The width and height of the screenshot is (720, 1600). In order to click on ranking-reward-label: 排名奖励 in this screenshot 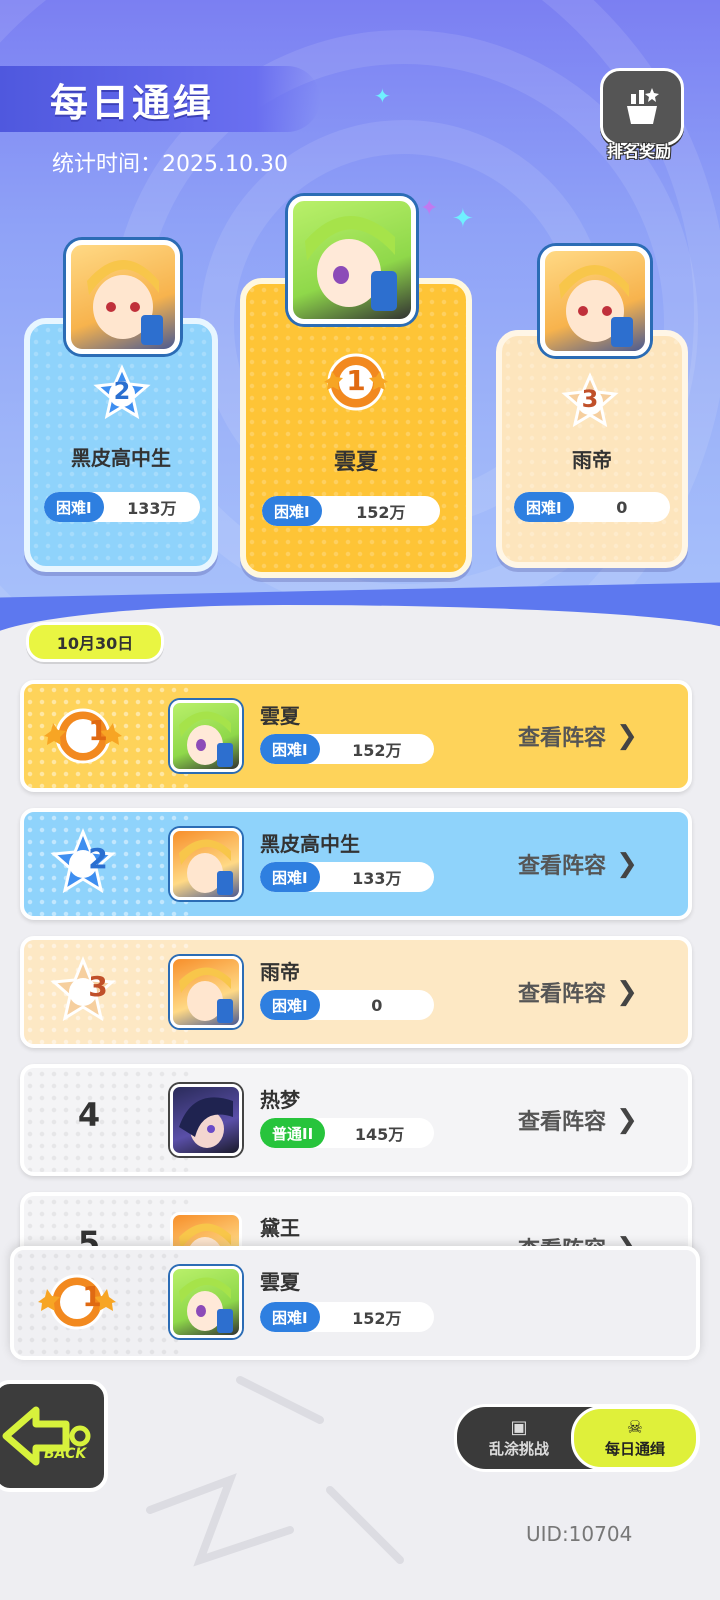, I will do `click(638, 151)`.